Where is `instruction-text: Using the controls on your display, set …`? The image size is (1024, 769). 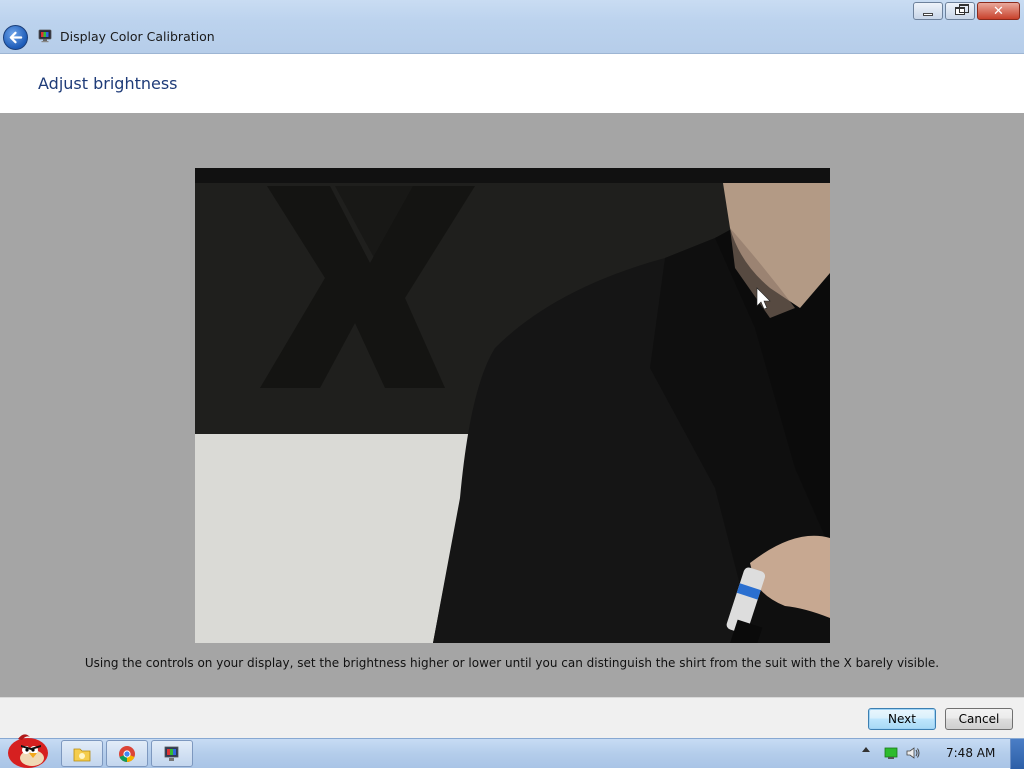
instruction-text: Using the controls on your display, set … is located at coordinates (512, 663).